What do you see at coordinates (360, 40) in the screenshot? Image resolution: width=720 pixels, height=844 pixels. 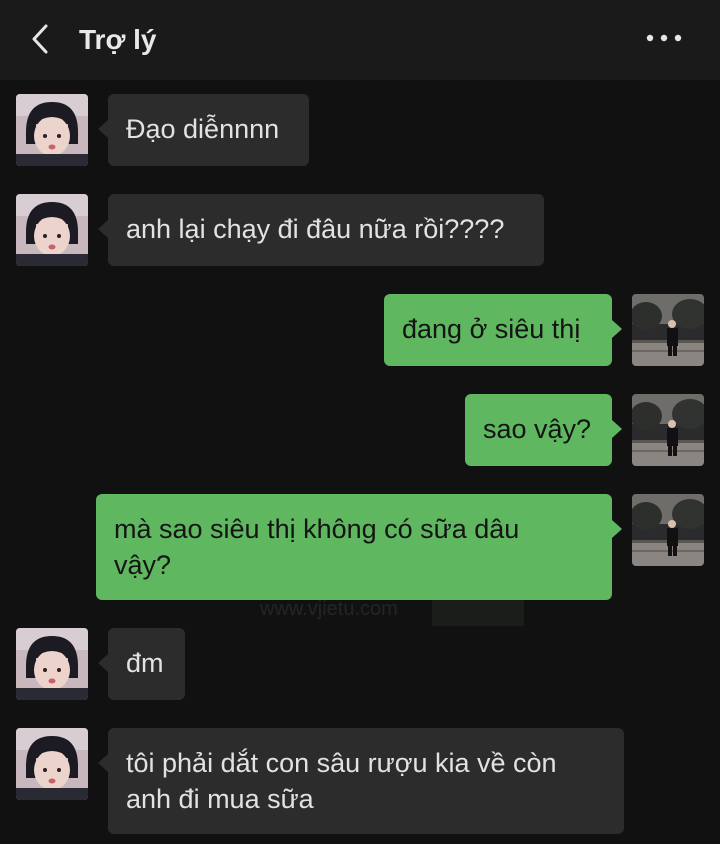 I see `chat-header: Trợ lý` at bounding box center [360, 40].